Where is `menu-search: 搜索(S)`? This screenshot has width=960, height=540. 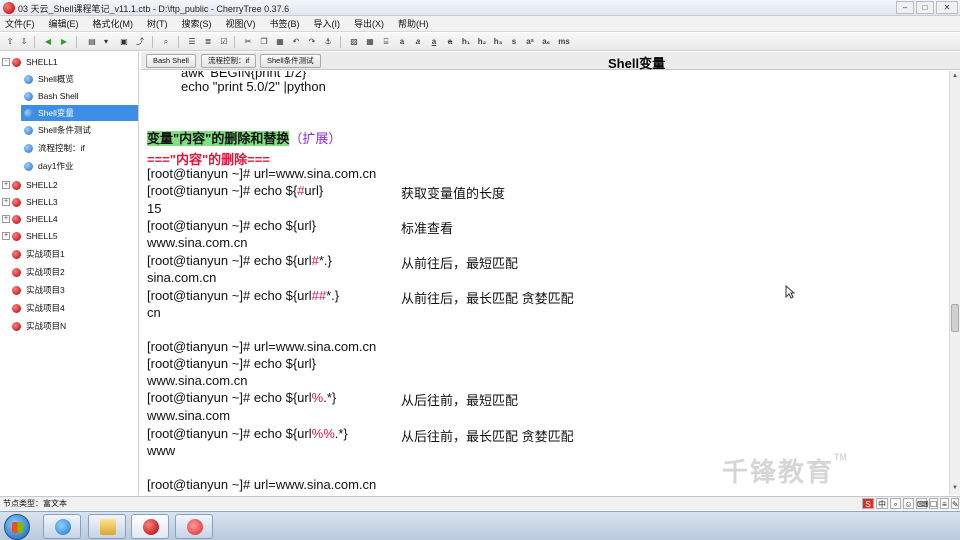 menu-search: 搜索(S) is located at coordinates (197, 23).